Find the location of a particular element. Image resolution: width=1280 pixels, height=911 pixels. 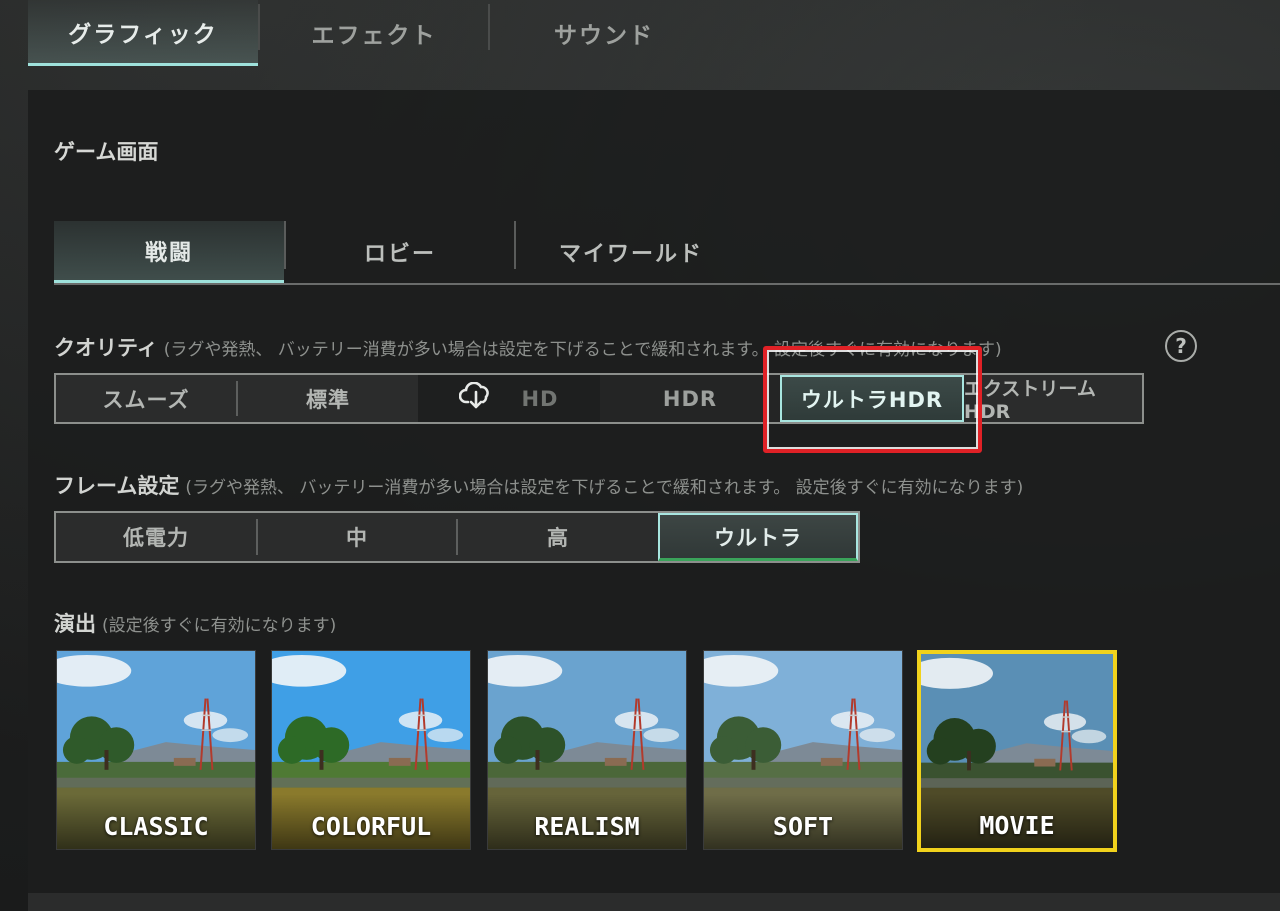

style-label-text: 演出 is located at coordinates (75, 624).